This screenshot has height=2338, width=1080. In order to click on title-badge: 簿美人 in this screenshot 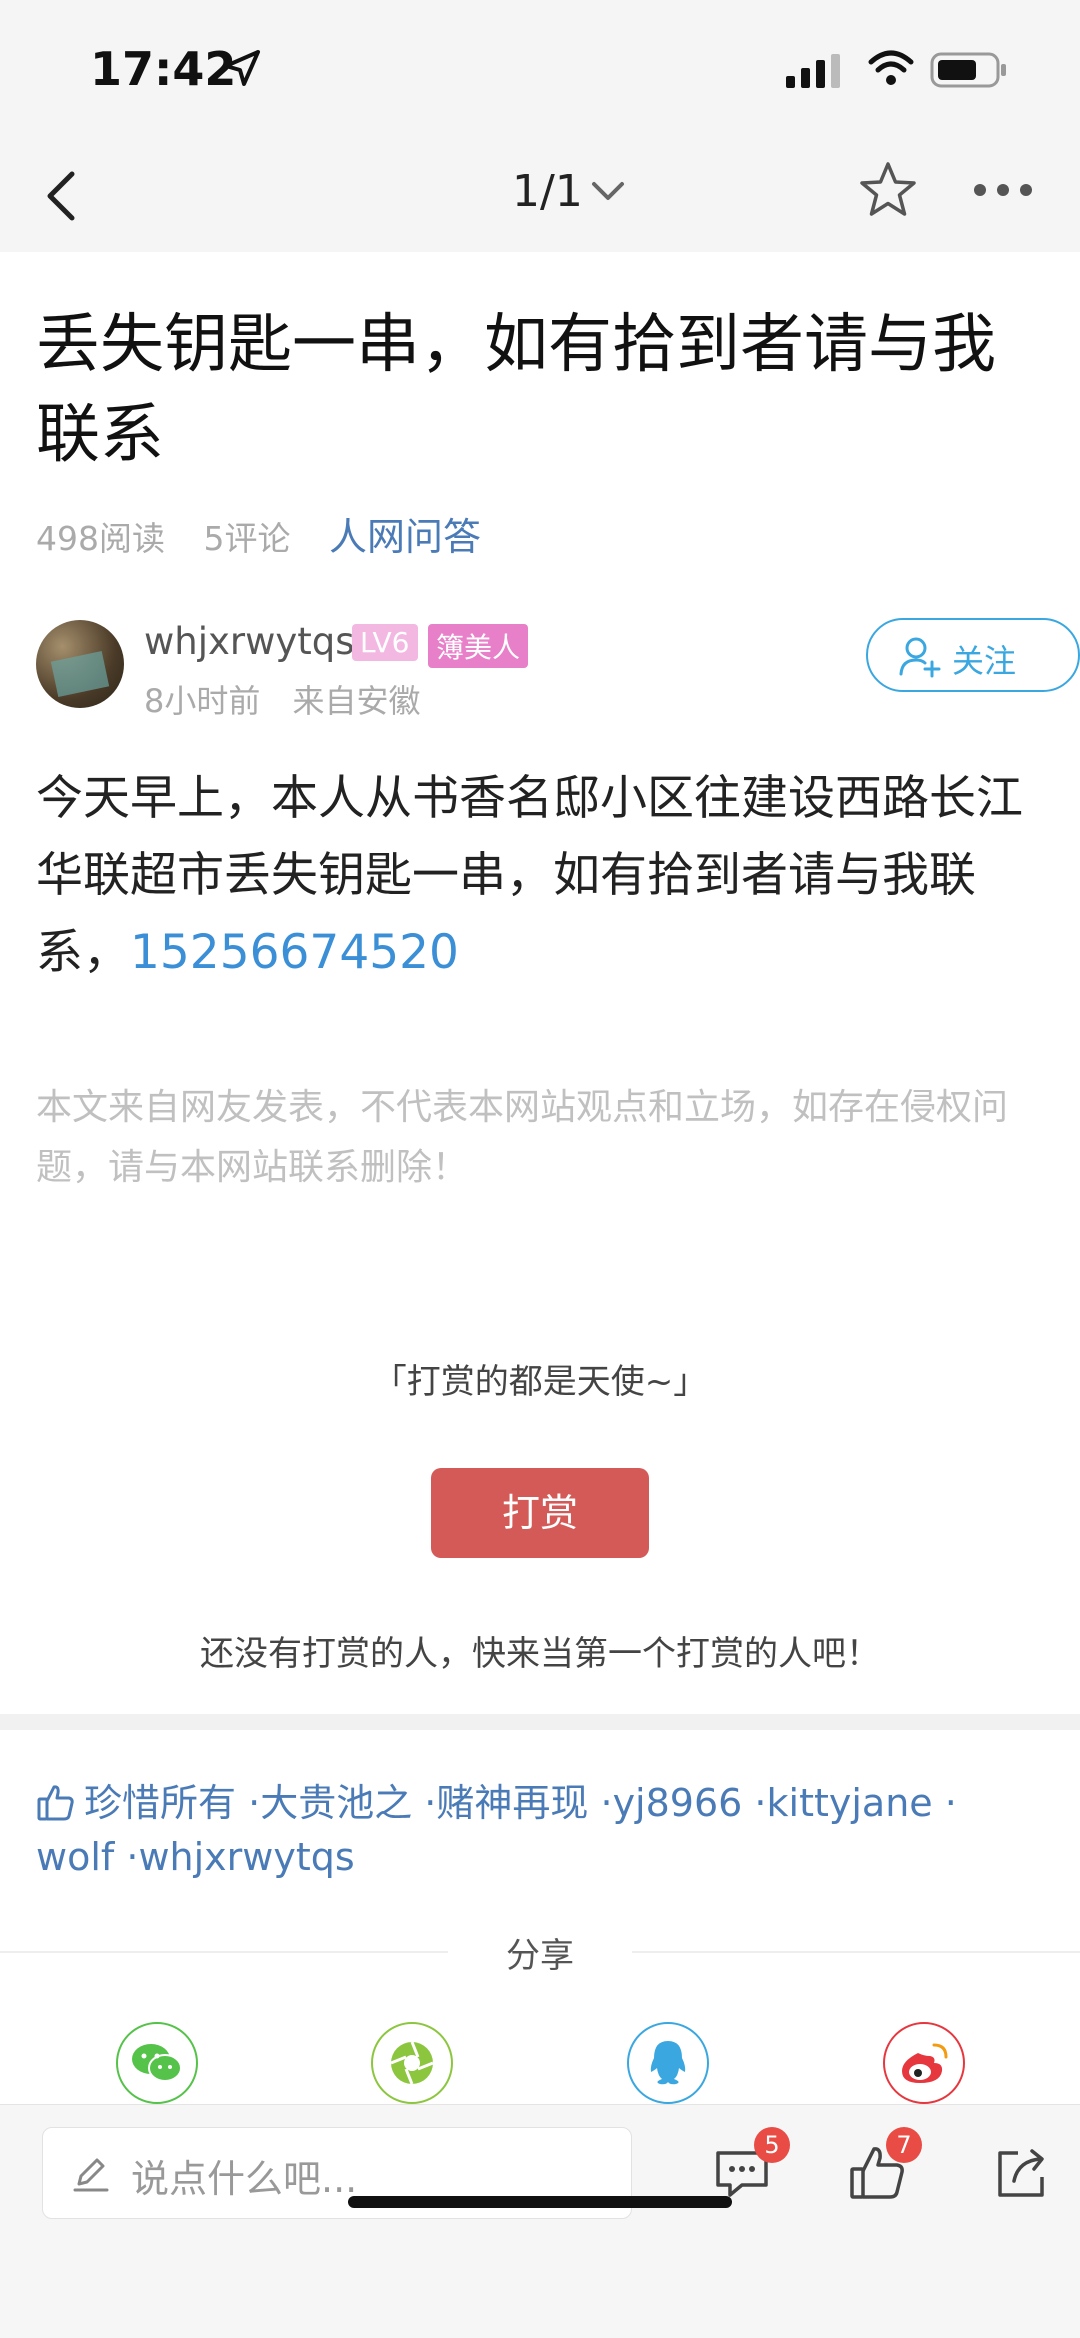, I will do `click(478, 646)`.